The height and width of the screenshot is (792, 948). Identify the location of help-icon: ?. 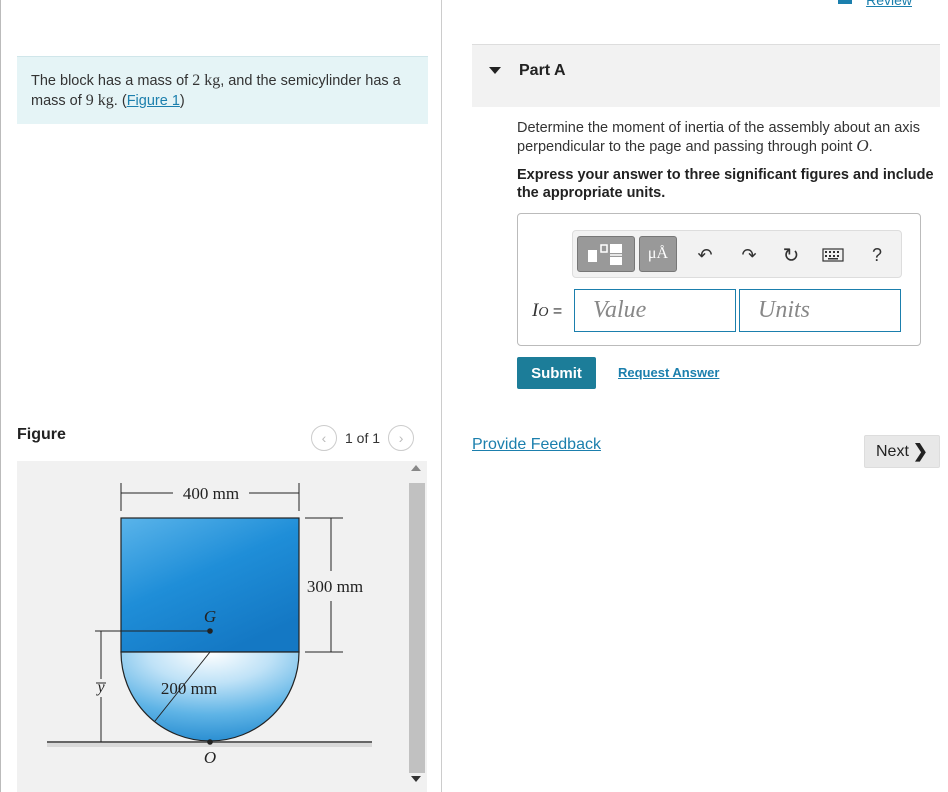
(877, 255).